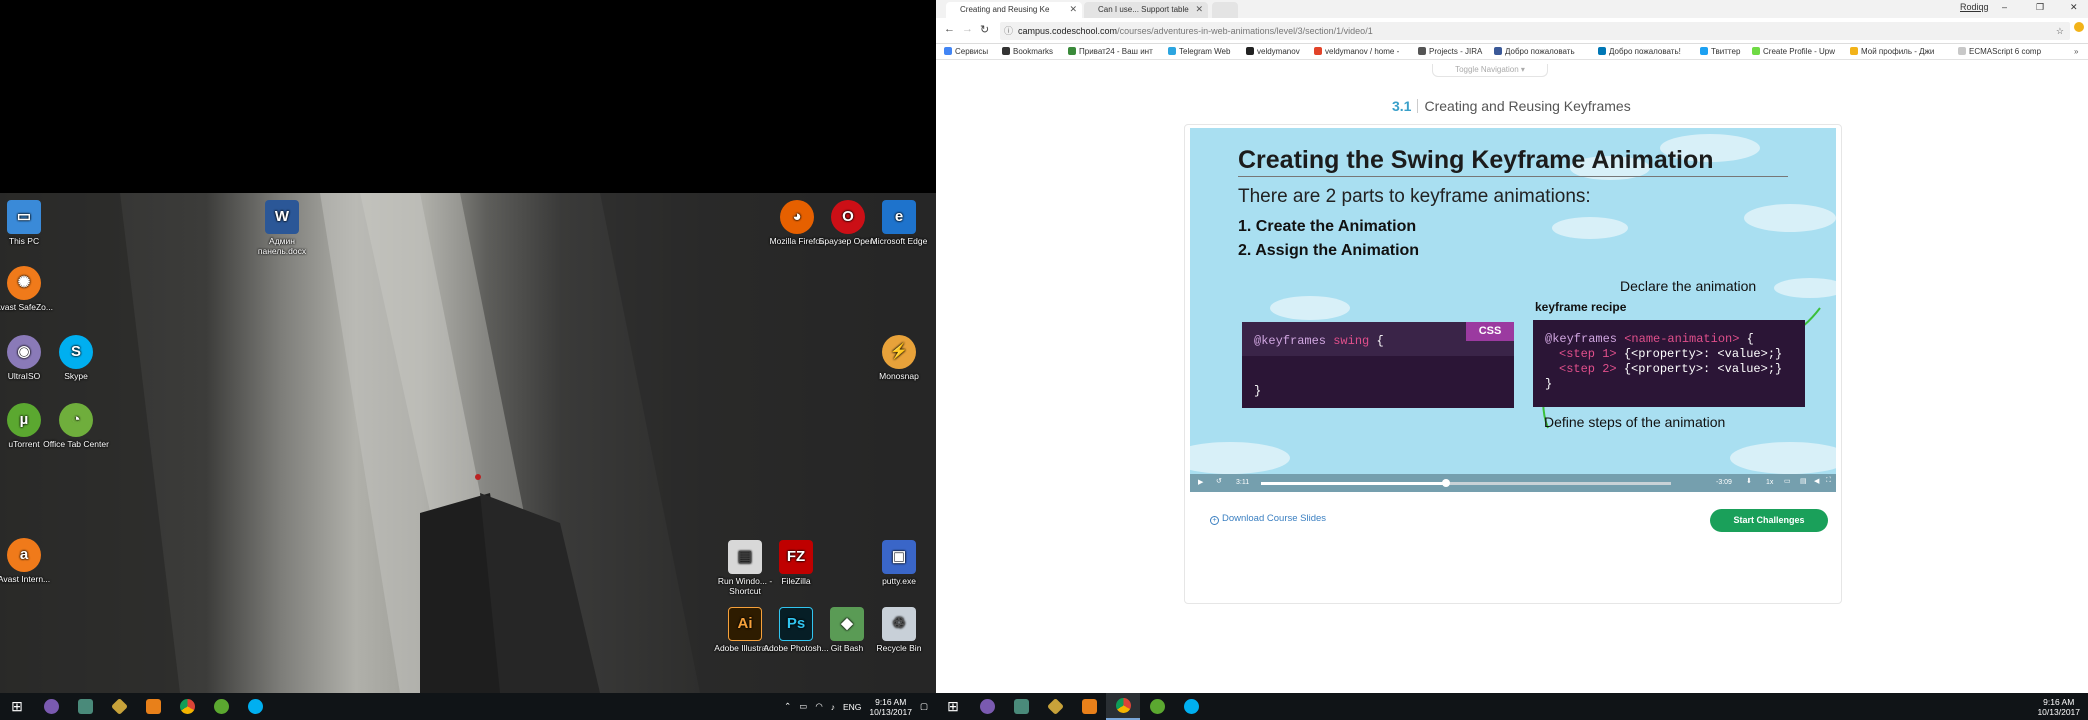 The height and width of the screenshot is (720, 2088). Describe the element at coordinates (1110, 51) in the screenshot. I see `bookmark-item: Приват24 - Ваш инт` at that location.